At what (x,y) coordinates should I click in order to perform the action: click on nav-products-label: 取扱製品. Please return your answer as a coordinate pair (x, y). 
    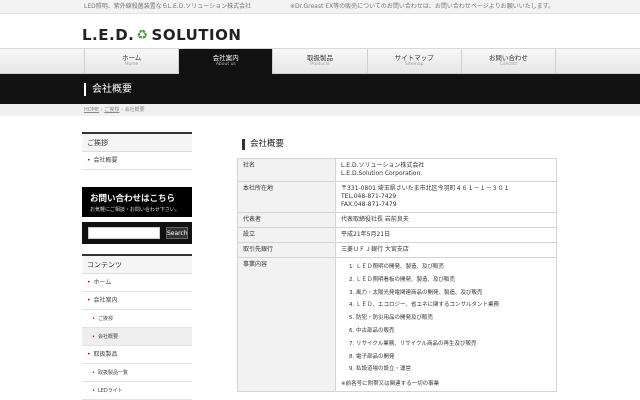
    Looking at the image, I should click on (320, 58).